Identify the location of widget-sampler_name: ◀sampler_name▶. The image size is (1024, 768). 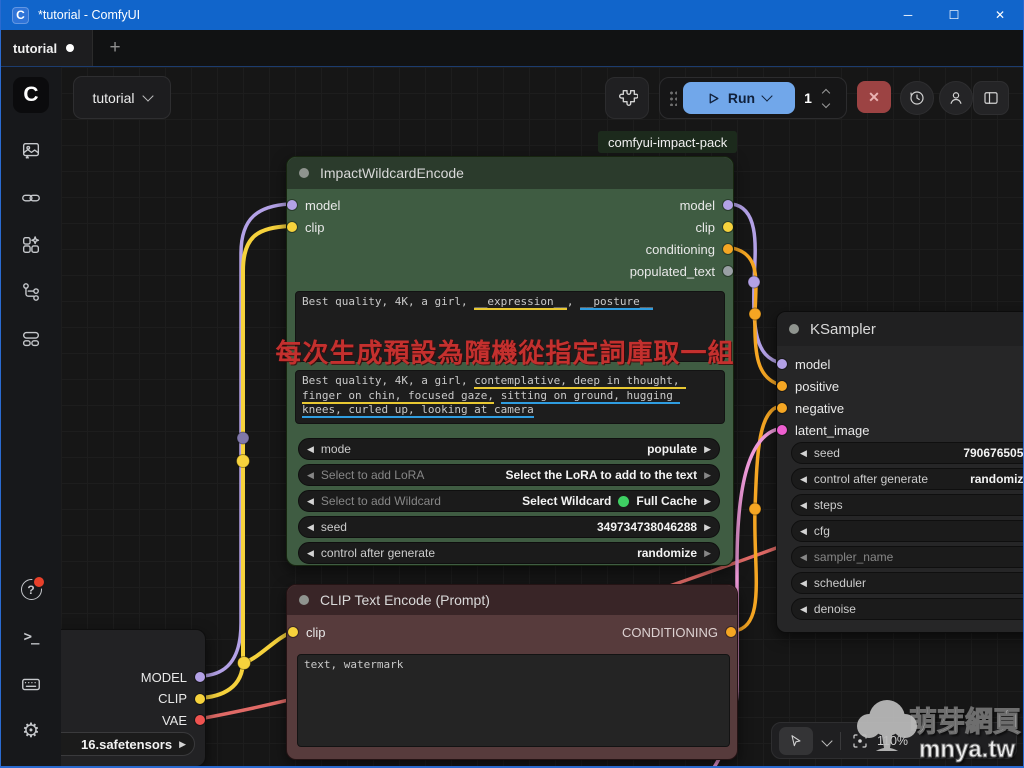
(907, 557).